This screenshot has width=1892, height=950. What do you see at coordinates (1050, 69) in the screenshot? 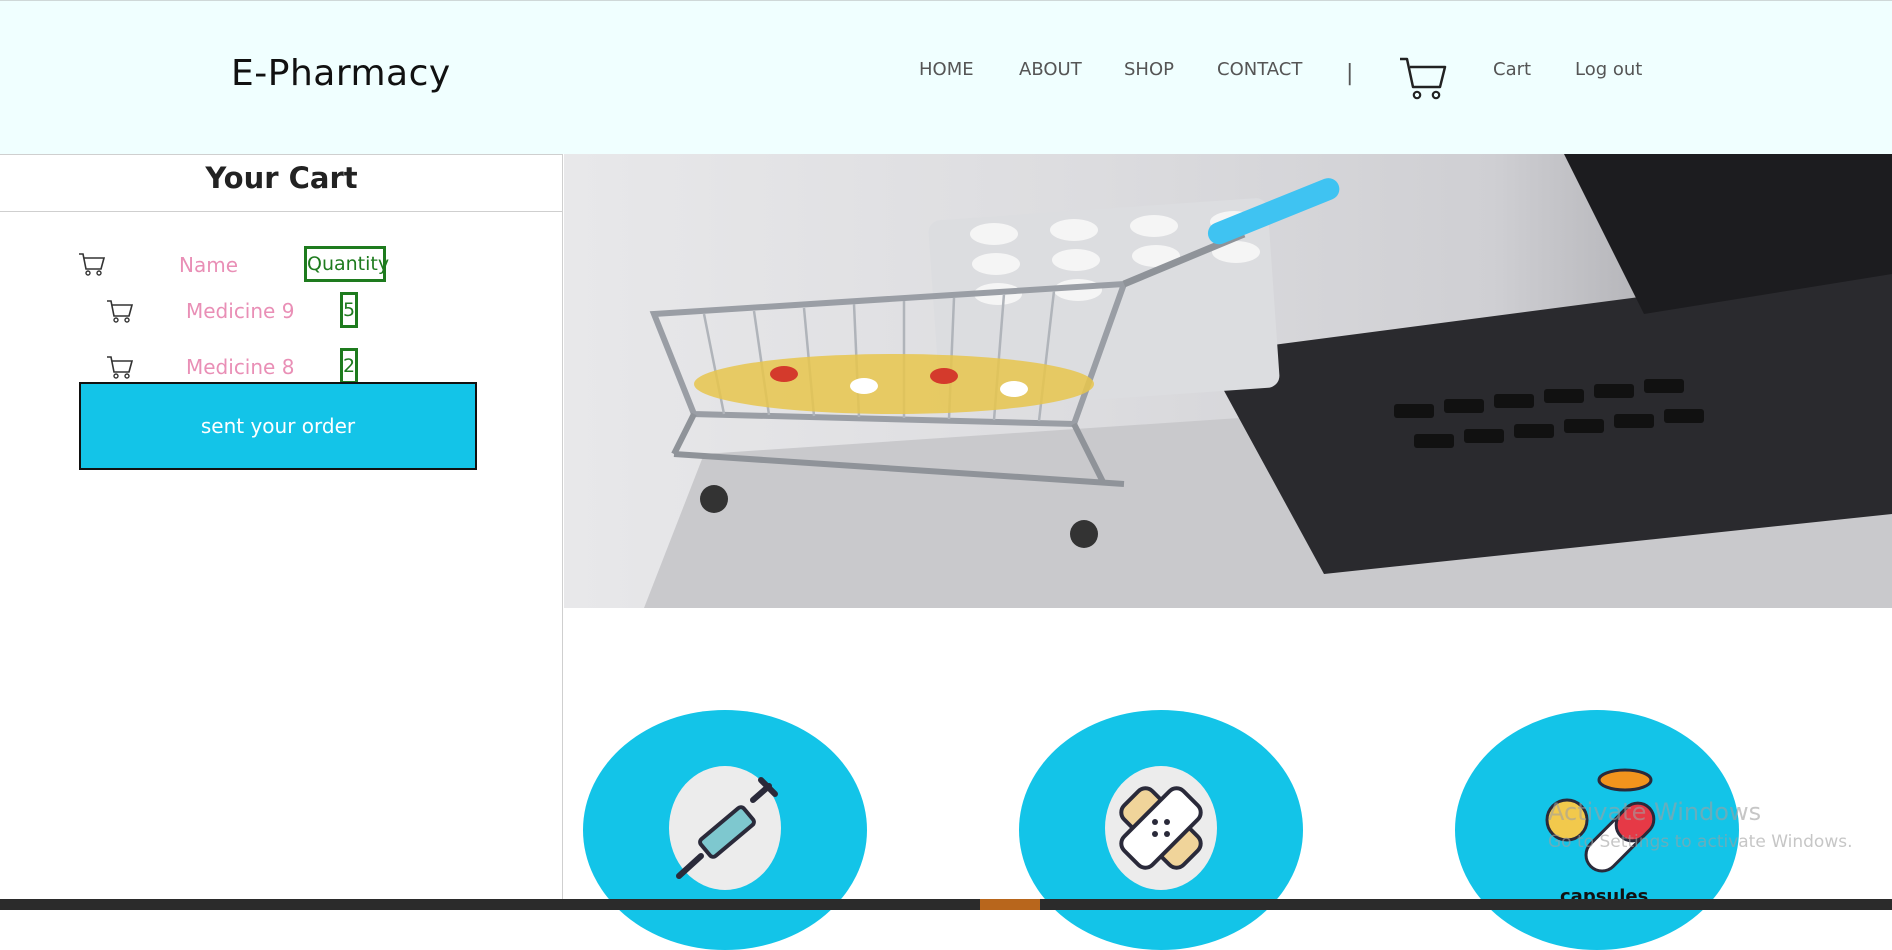
I see `nav-about: ABOUT` at bounding box center [1050, 69].